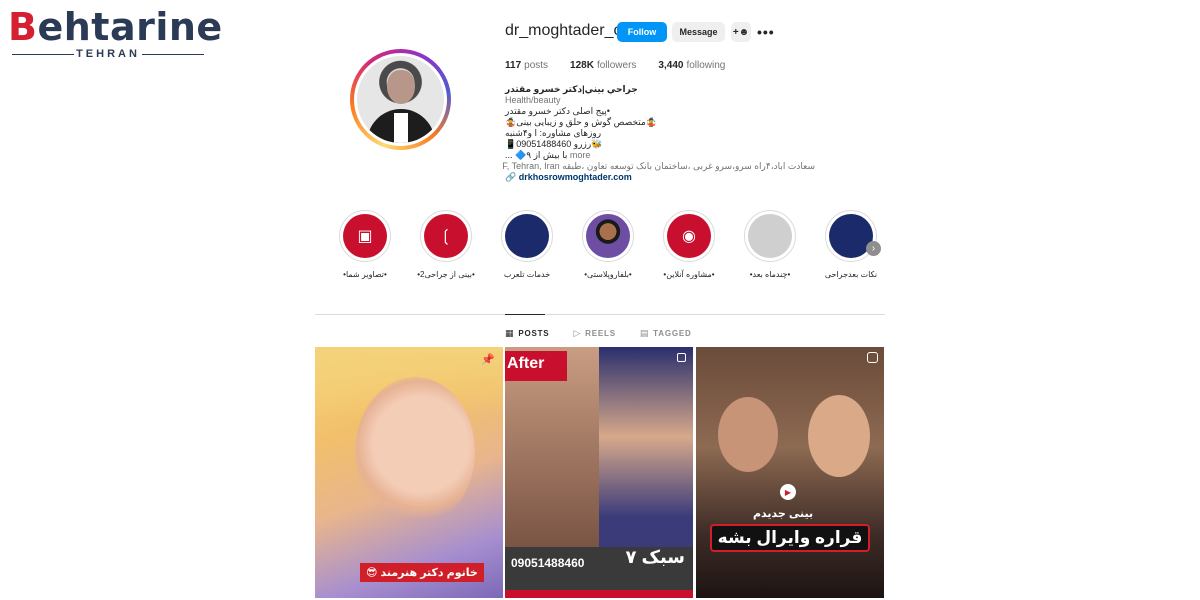 This screenshot has width=1200, height=600. What do you see at coordinates (644, 333) in the screenshot?
I see `tag-icon: ▤` at bounding box center [644, 333].